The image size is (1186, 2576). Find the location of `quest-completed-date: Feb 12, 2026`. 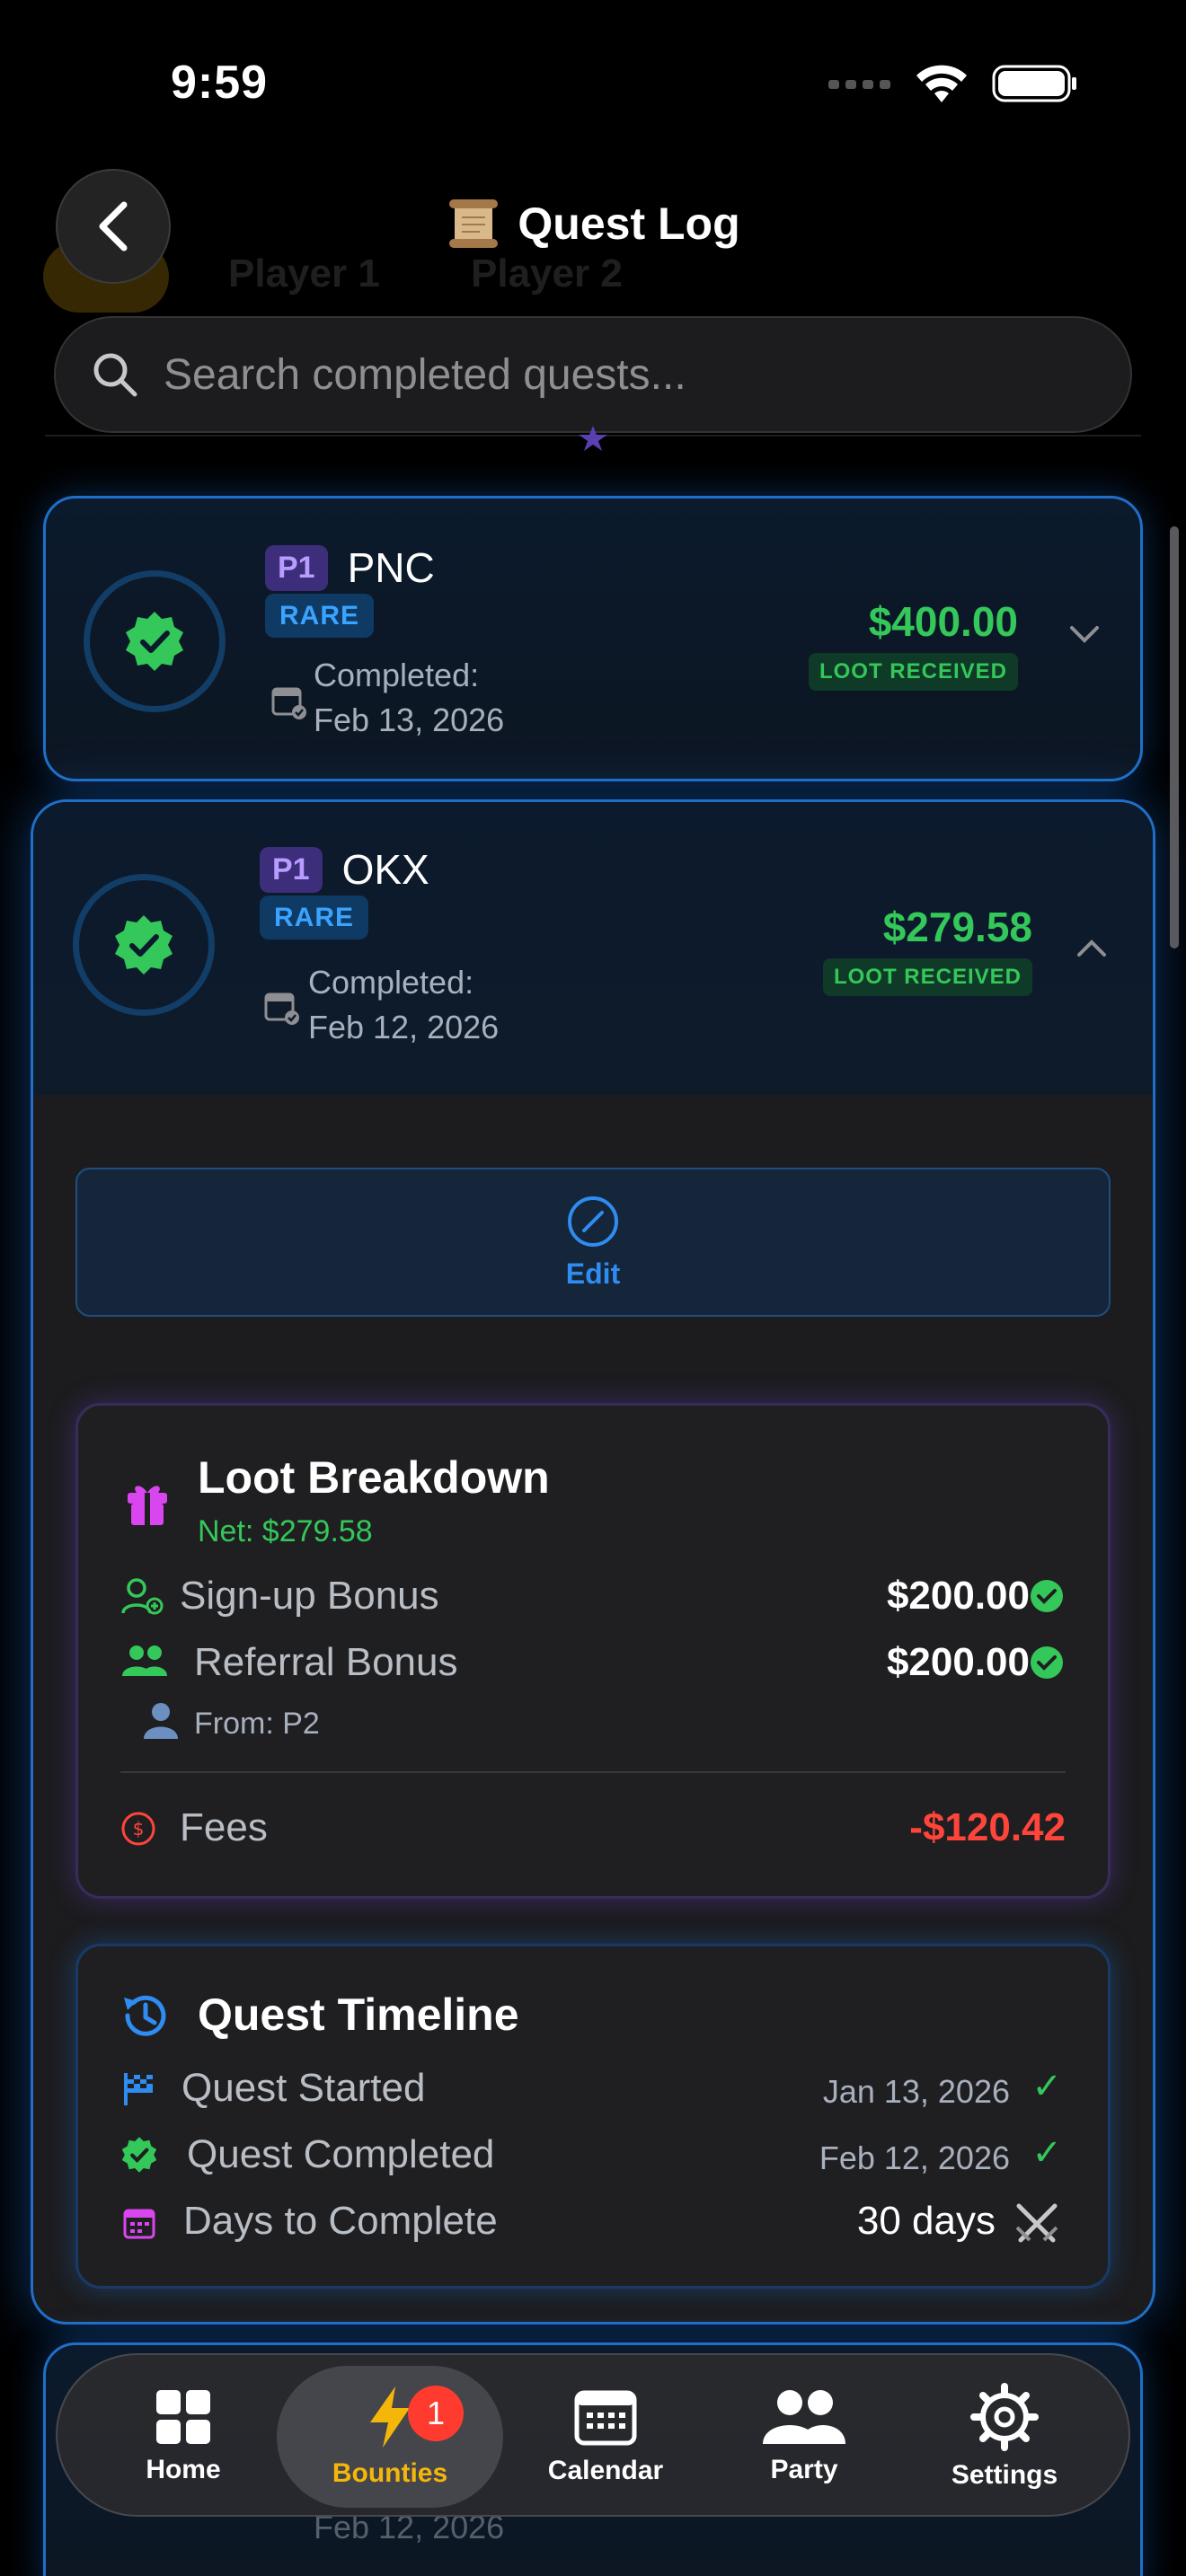

quest-completed-date: Feb 12, 2026 is located at coordinates (914, 2157).